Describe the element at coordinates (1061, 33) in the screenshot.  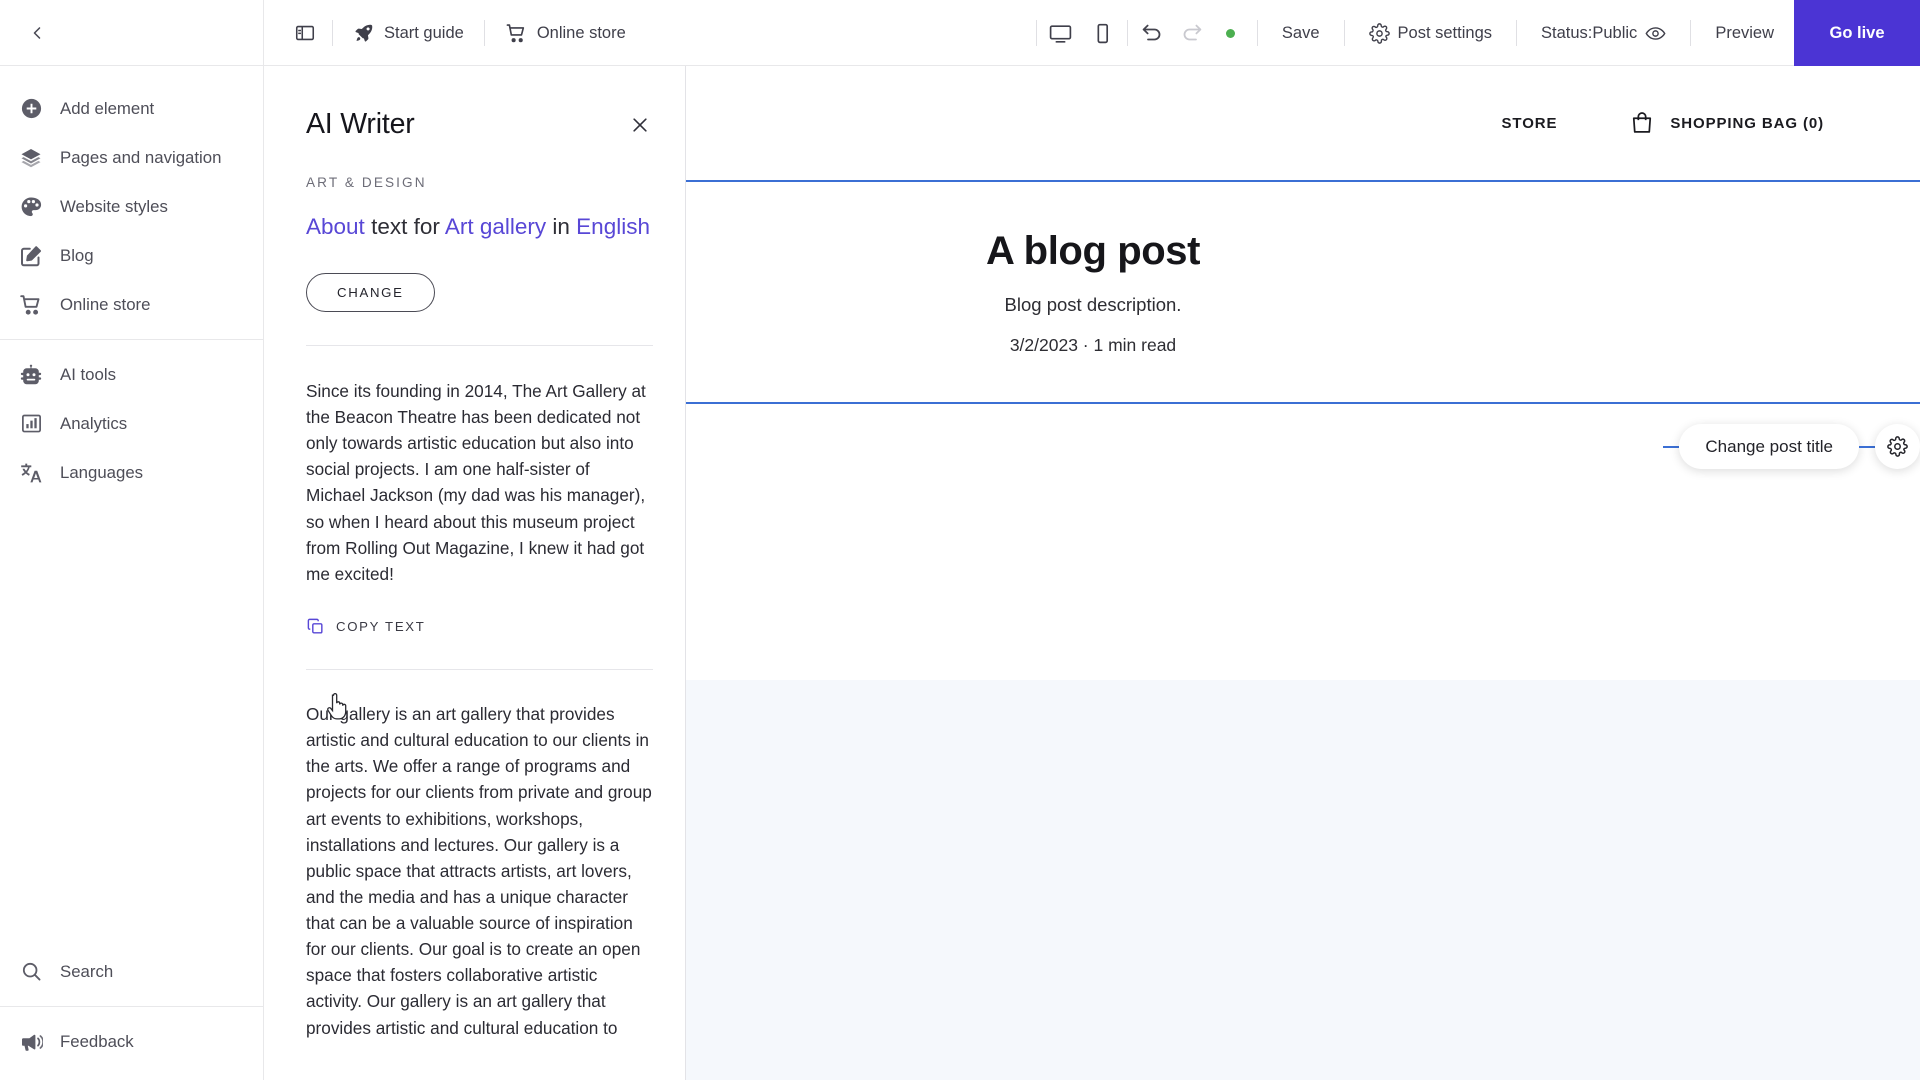
I see `desktop-device-icon` at that location.